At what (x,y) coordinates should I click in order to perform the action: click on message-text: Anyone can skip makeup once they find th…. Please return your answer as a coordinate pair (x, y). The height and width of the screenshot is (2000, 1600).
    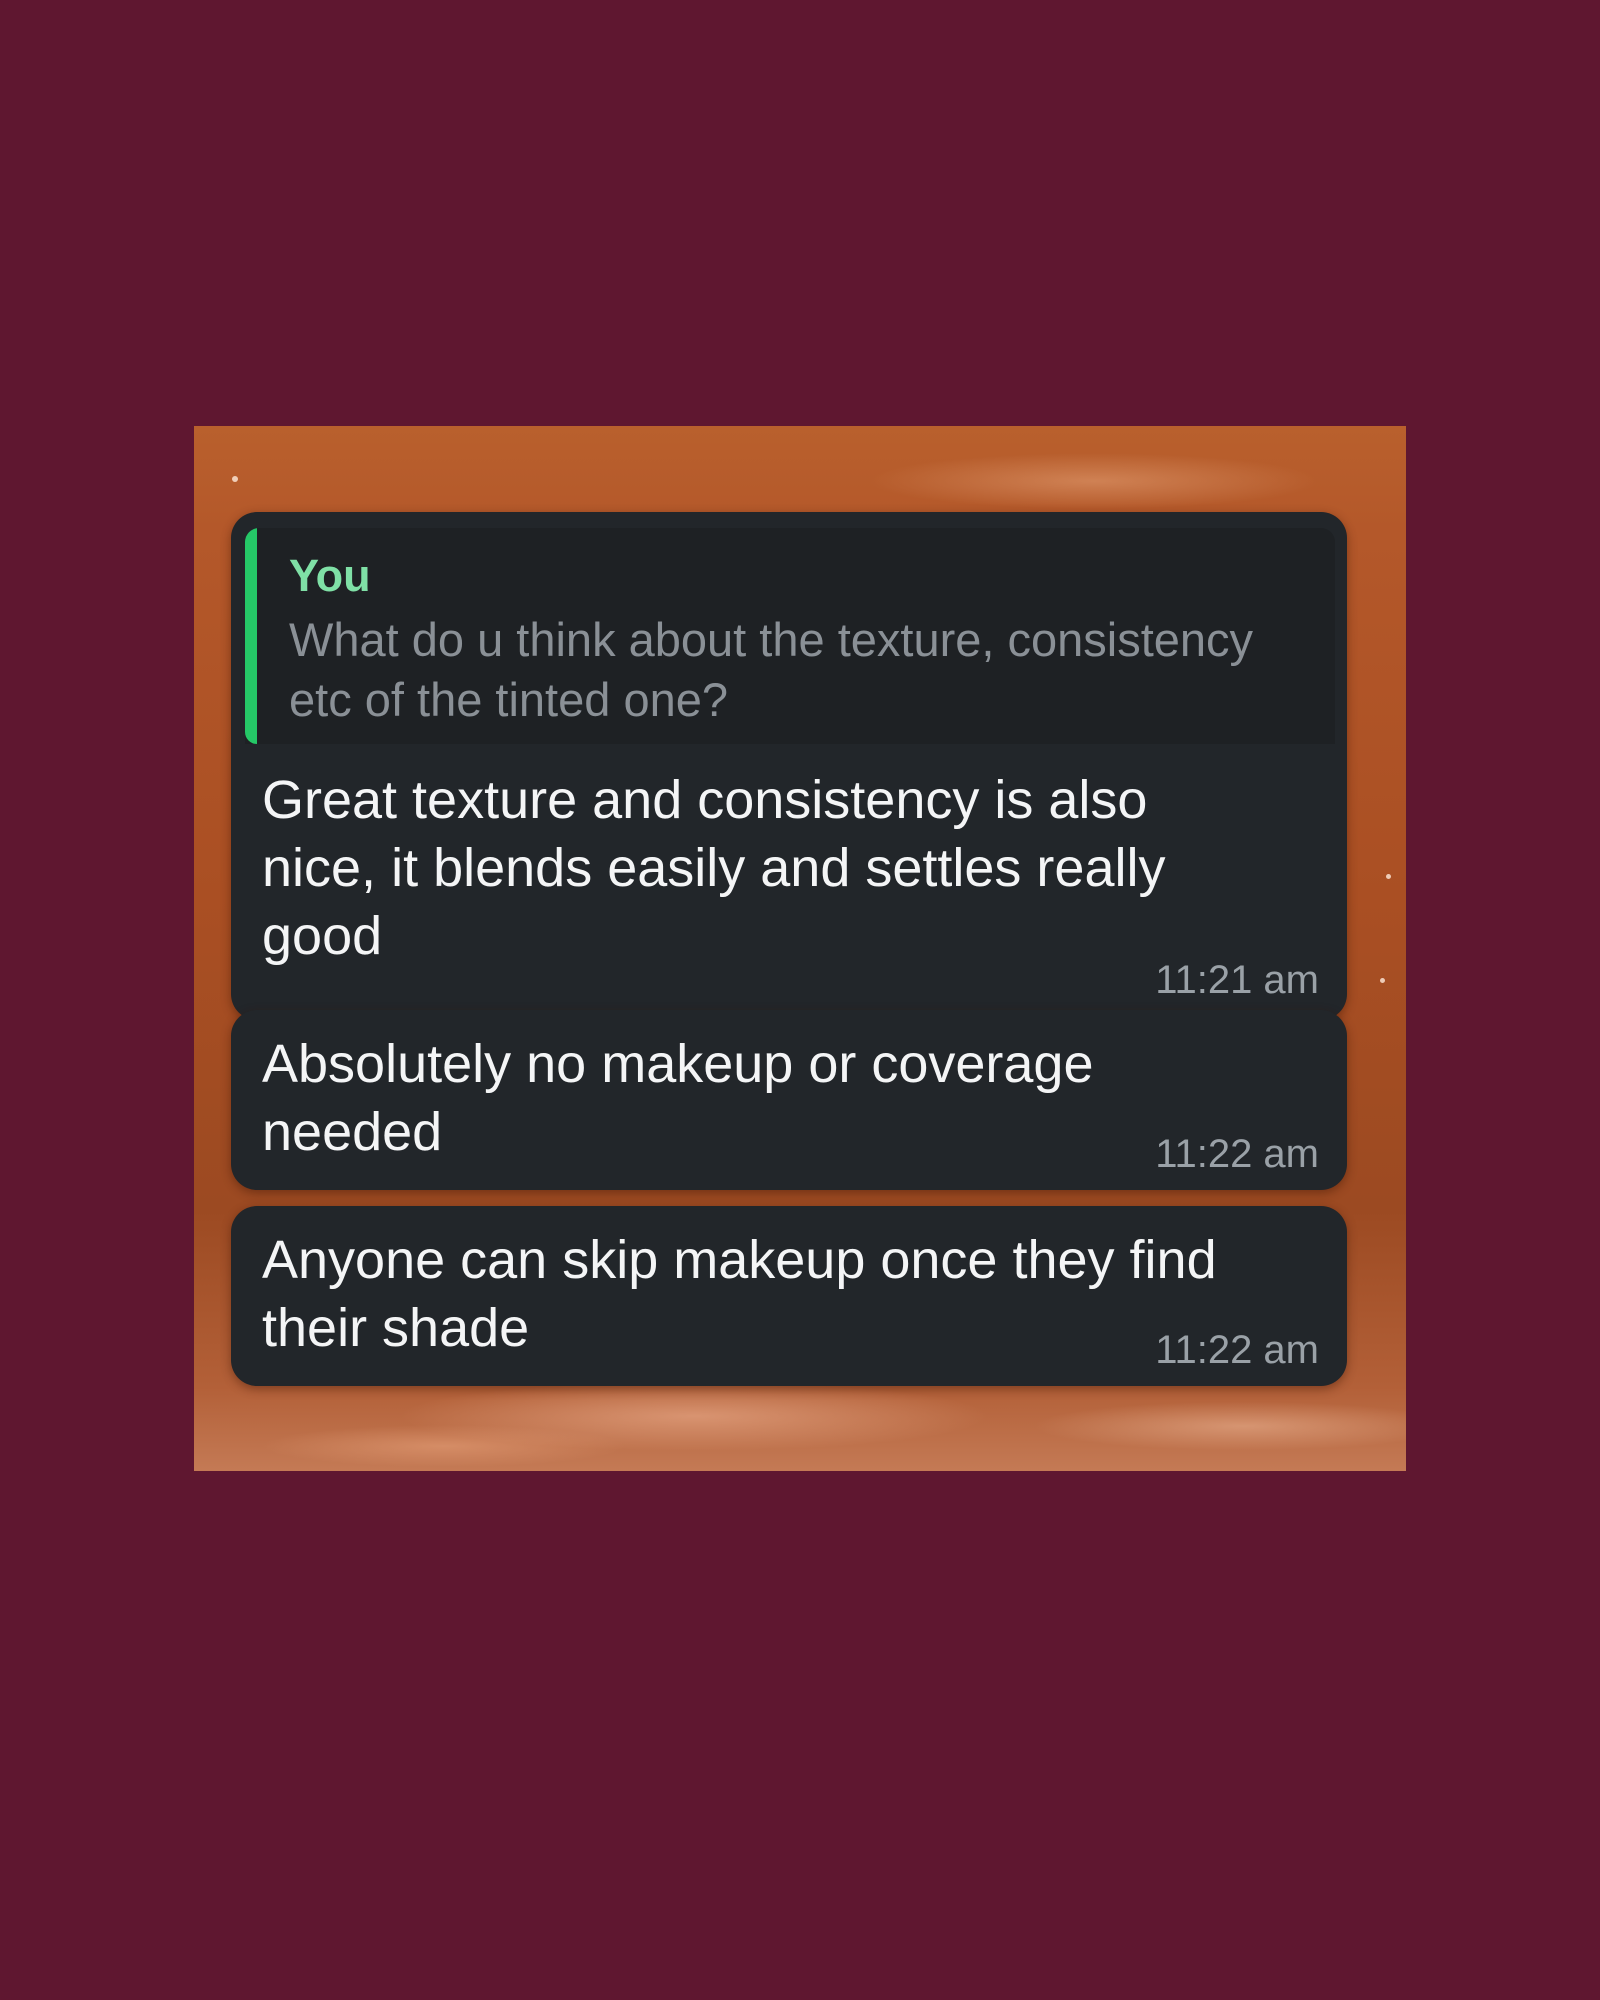
    Looking at the image, I should click on (739, 1294).